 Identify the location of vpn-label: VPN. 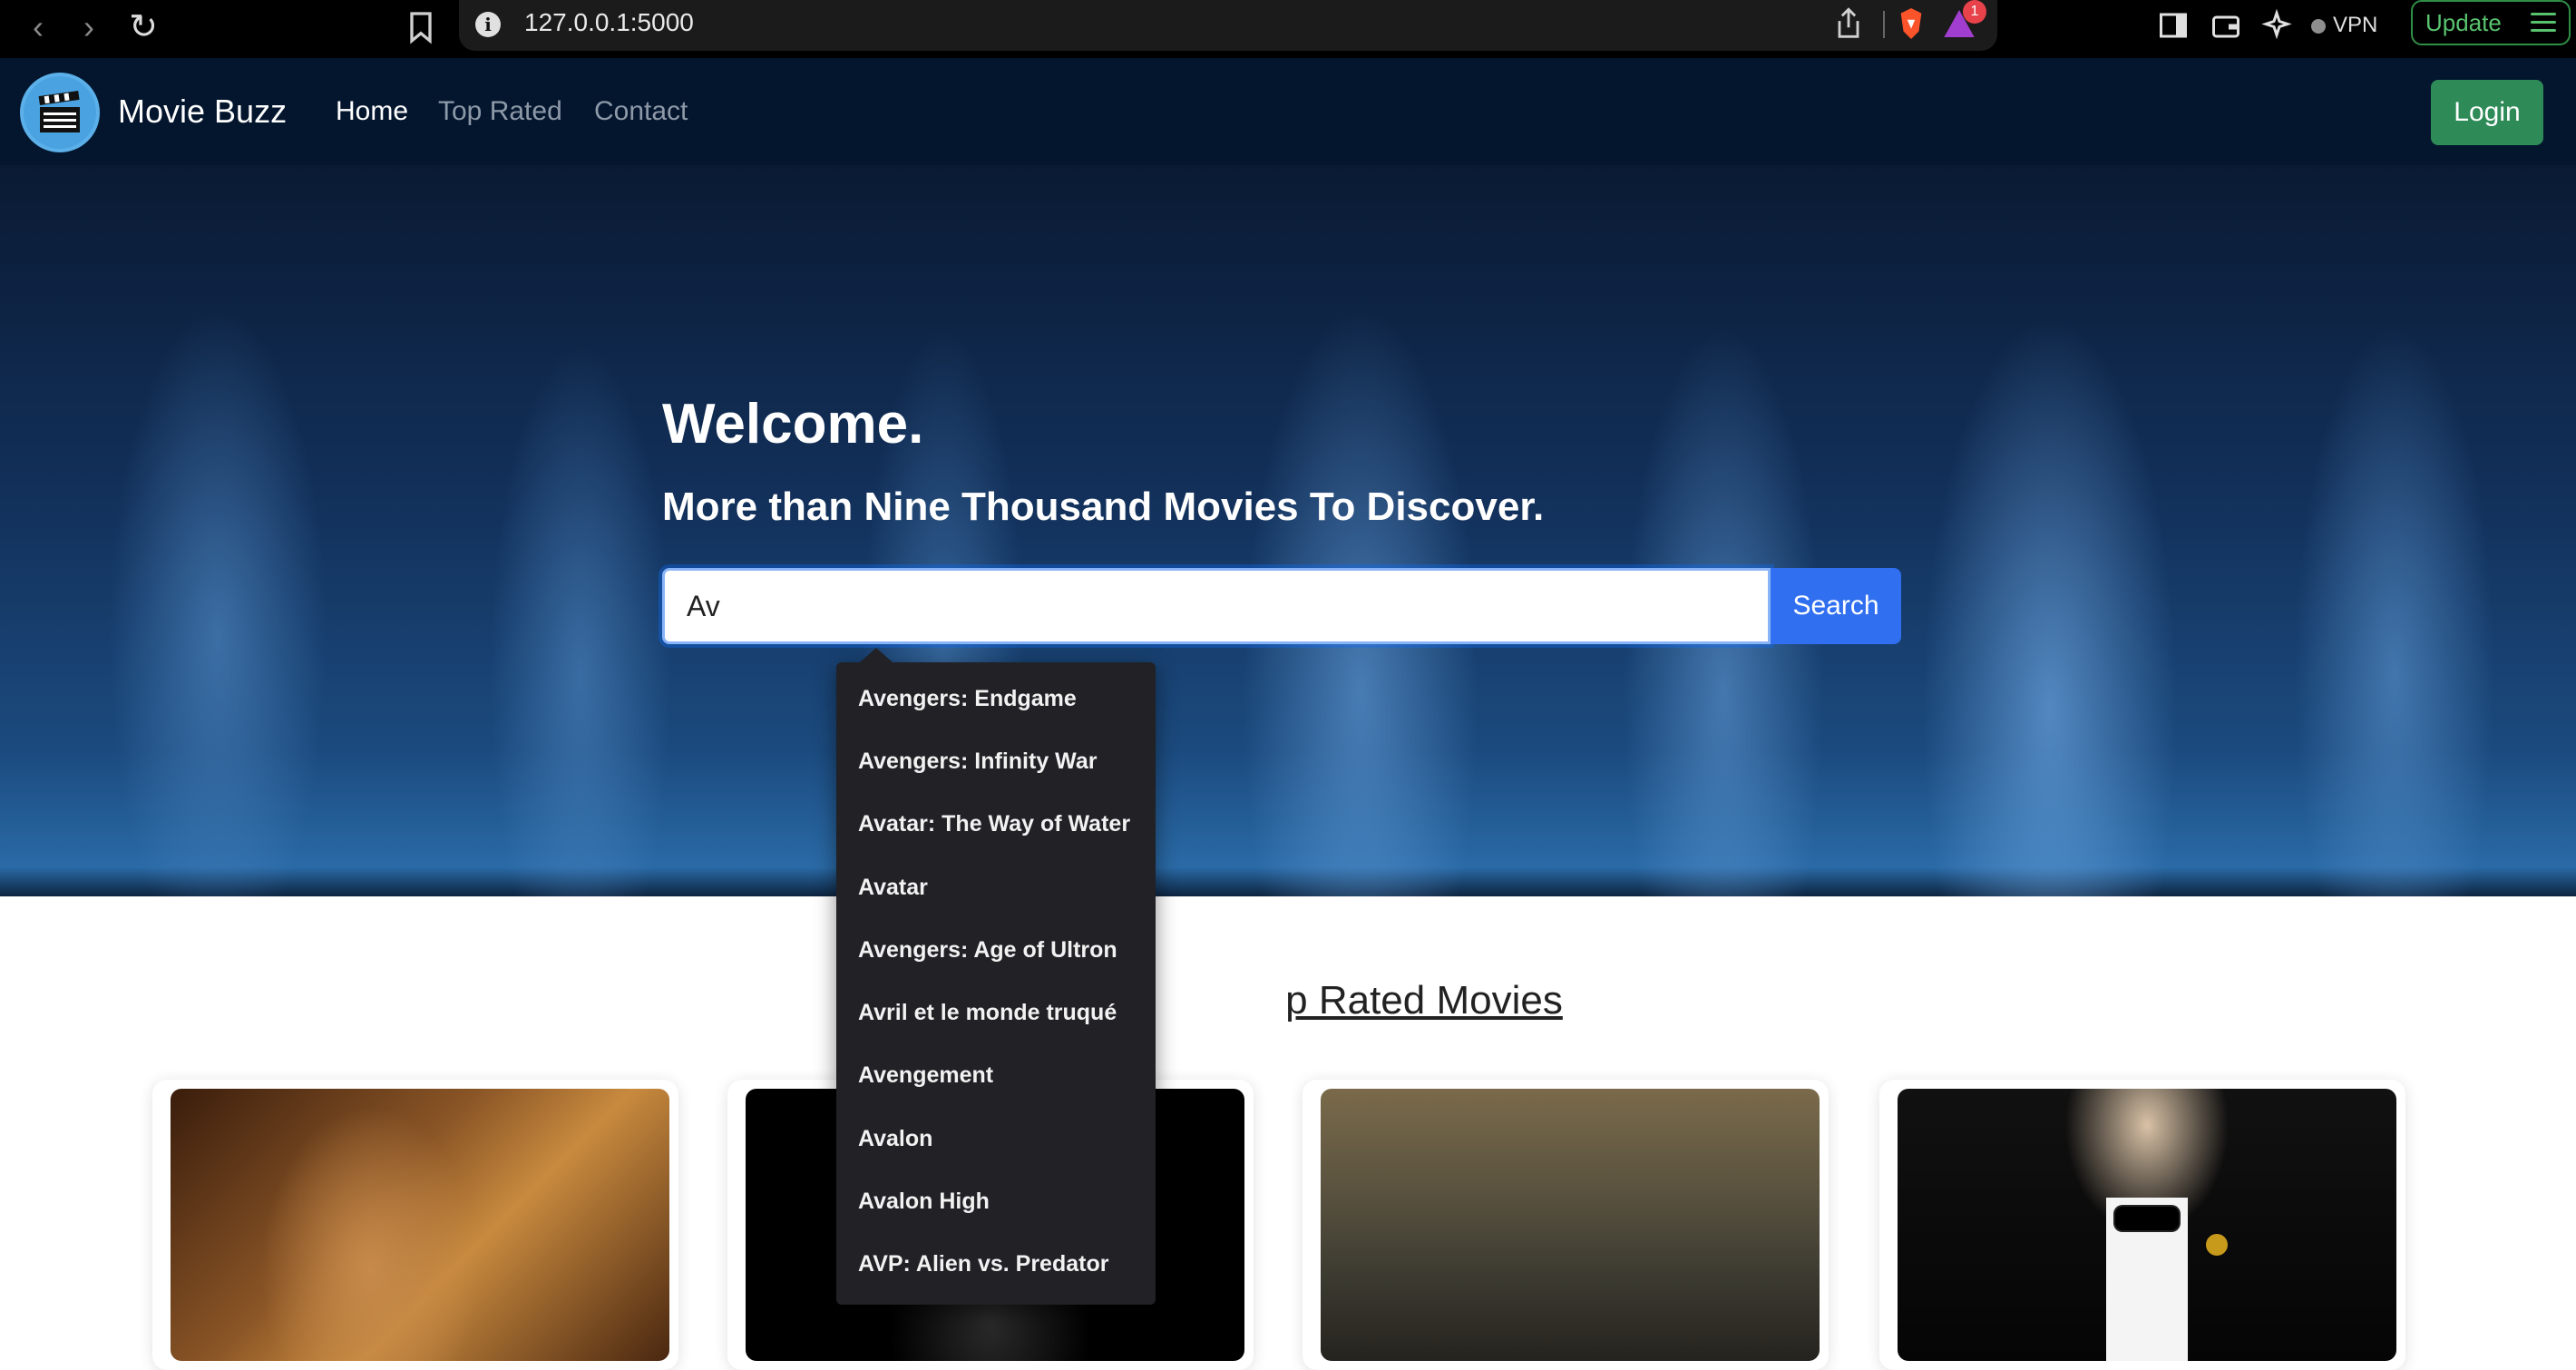
(2355, 25).